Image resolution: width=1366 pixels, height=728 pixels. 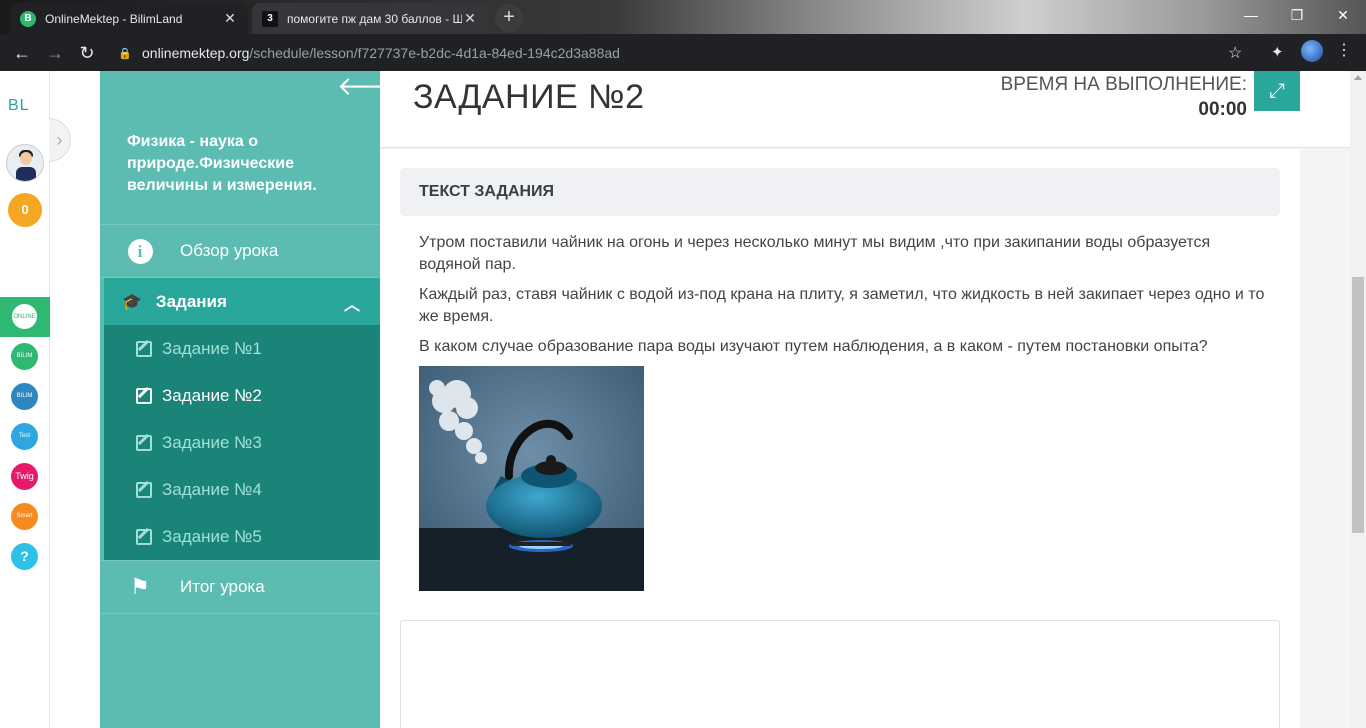 What do you see at coordinates (1358, 405) in the screenshot?
I see `scrollbar-thumb` at bounding box center [1358, 405].